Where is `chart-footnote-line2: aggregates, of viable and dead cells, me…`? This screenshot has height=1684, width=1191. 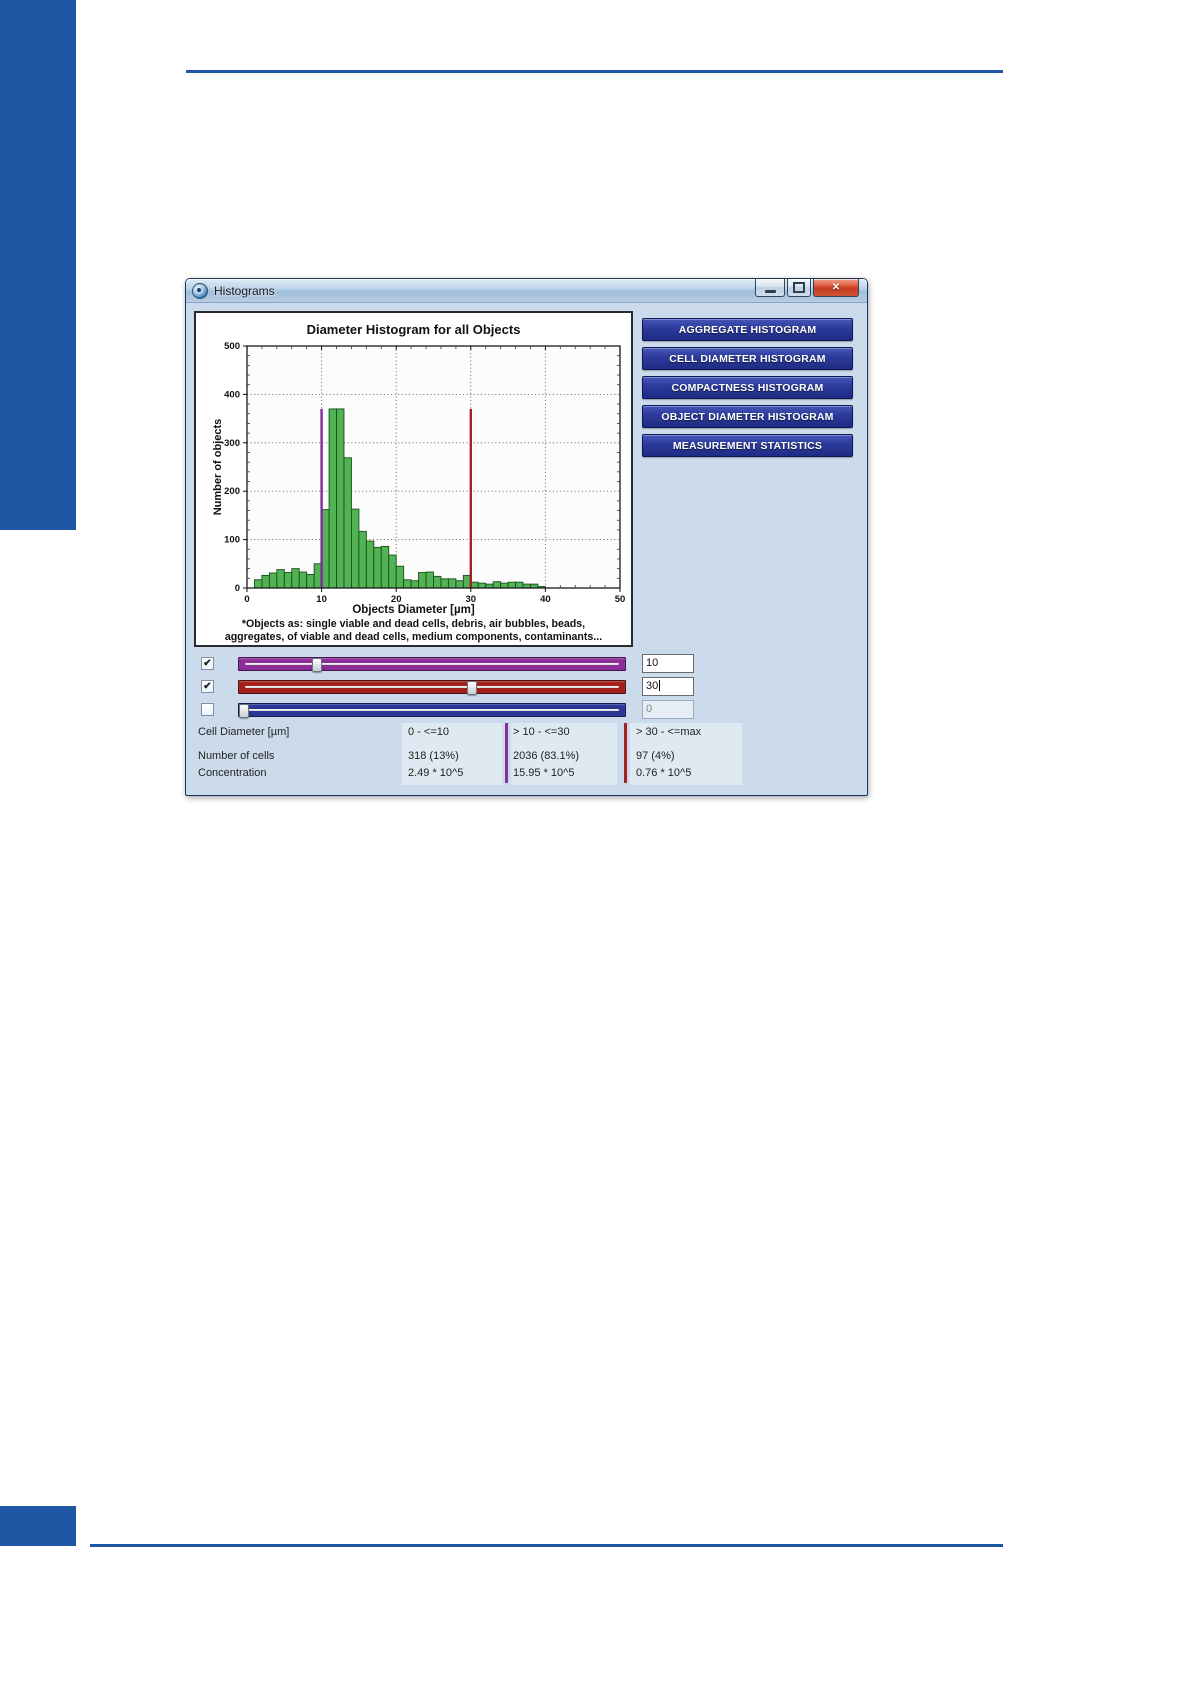 chart-footnote-line2: aggregates, of viable and dead cells, me… is located at coordinates (413, 637).